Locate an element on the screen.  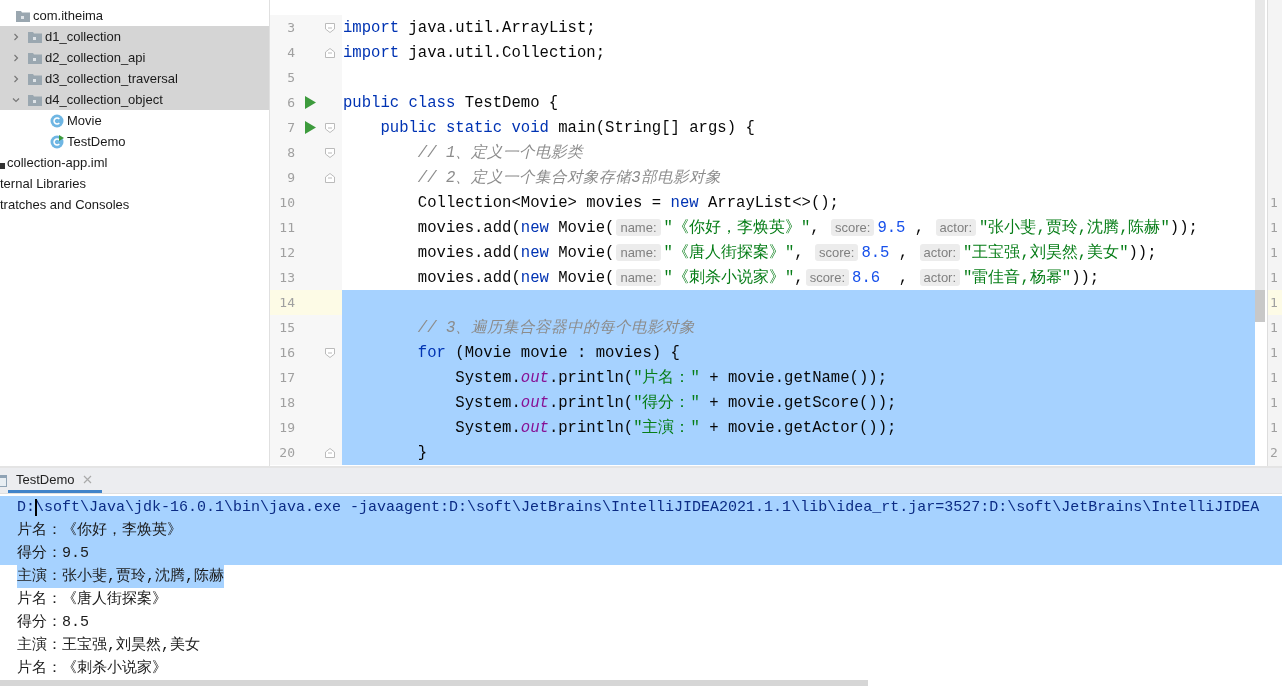
chevron-down-icon is located at coordinates (16, 99).